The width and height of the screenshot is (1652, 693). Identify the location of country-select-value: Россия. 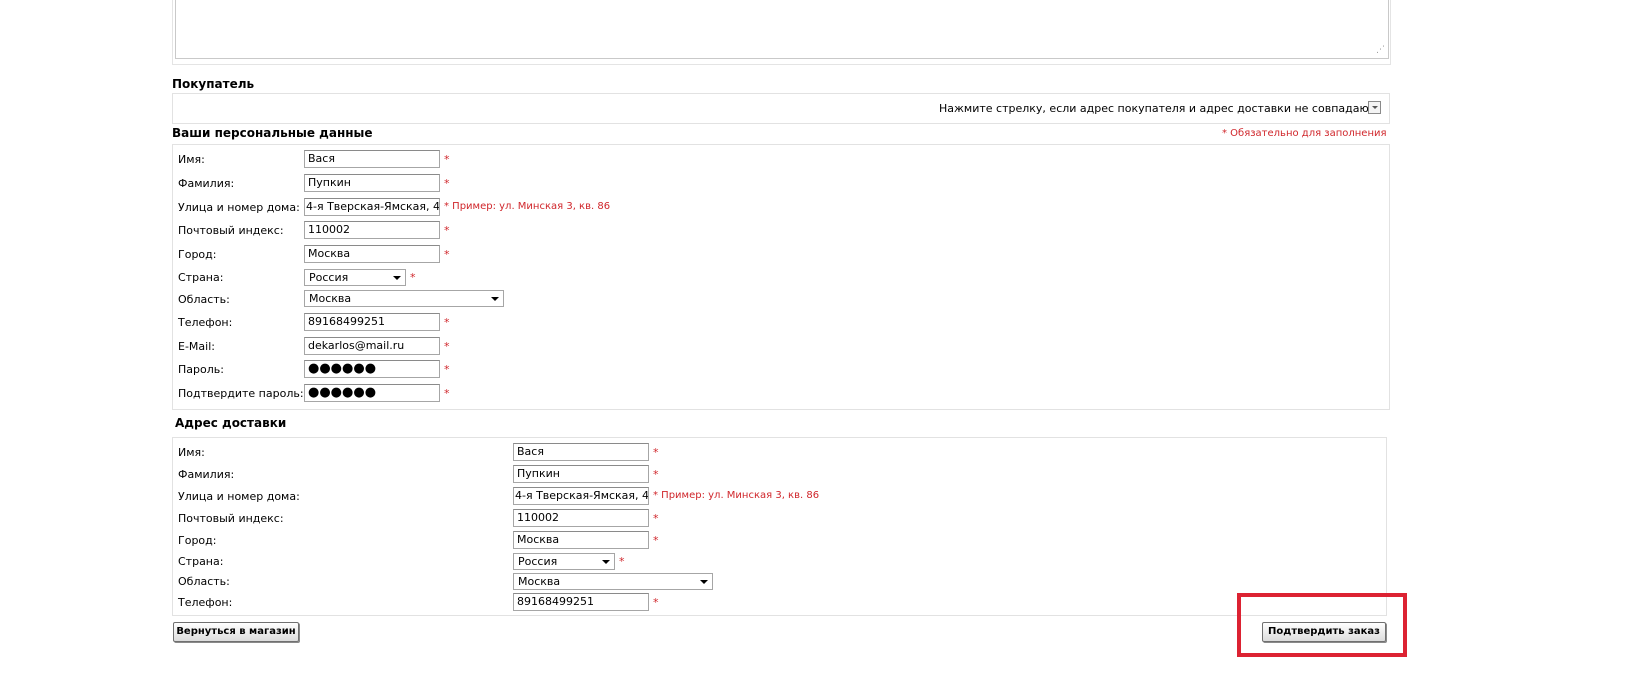
(329, 277).